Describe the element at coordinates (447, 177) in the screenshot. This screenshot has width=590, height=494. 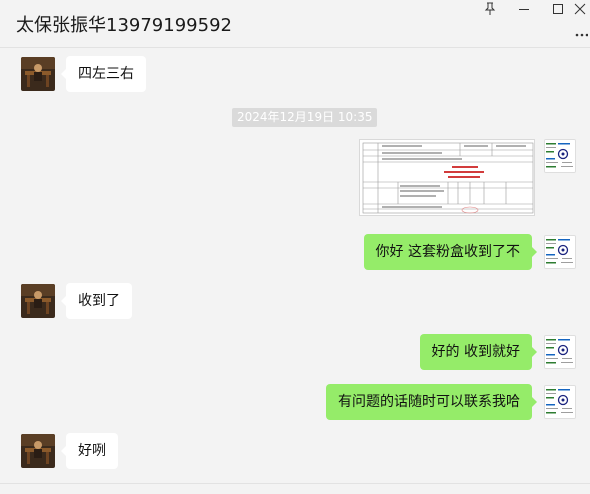
I see `document-image` at that location.